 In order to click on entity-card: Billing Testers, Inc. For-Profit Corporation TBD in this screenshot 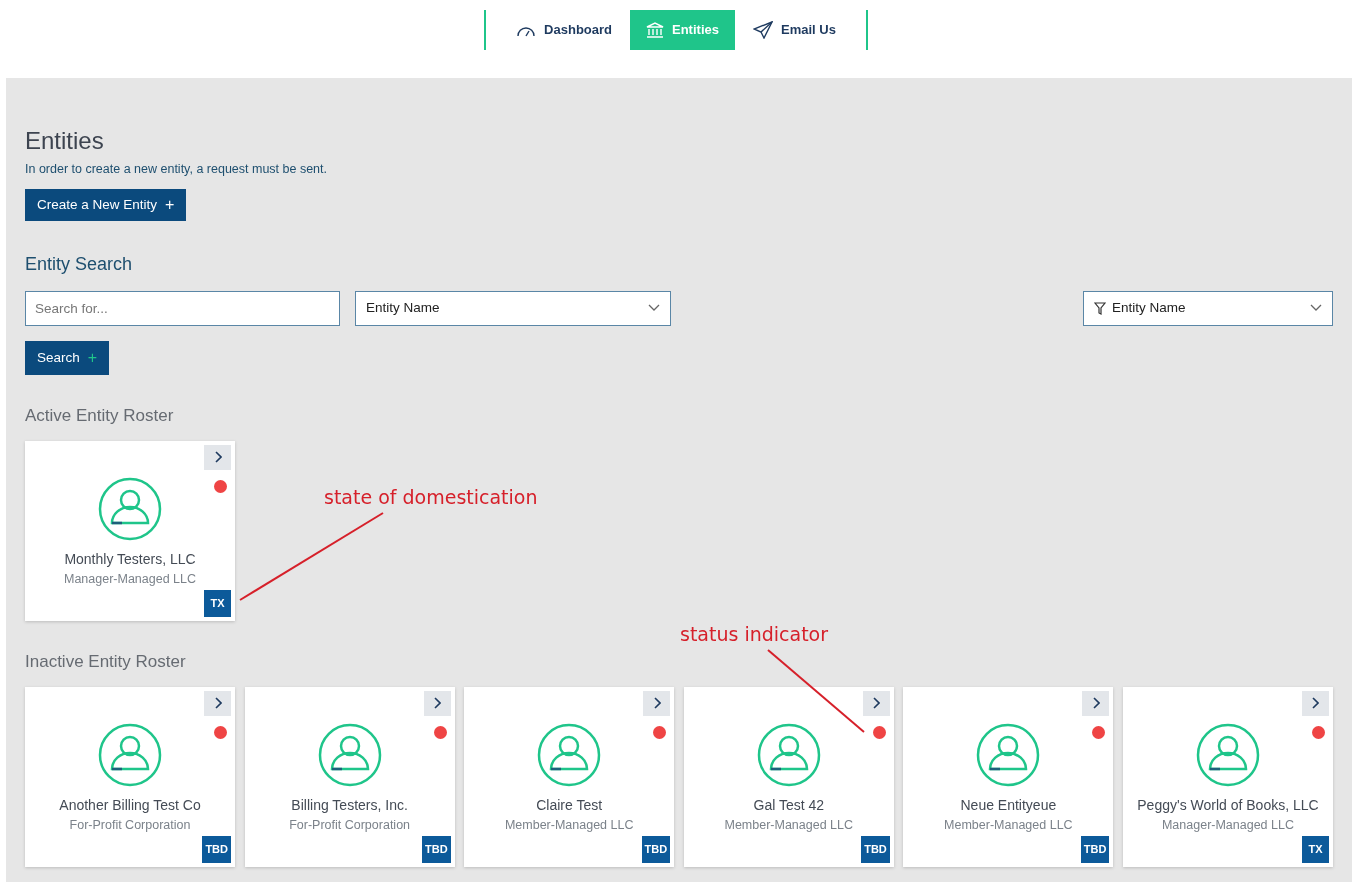, I will do `click(349, 776)`.